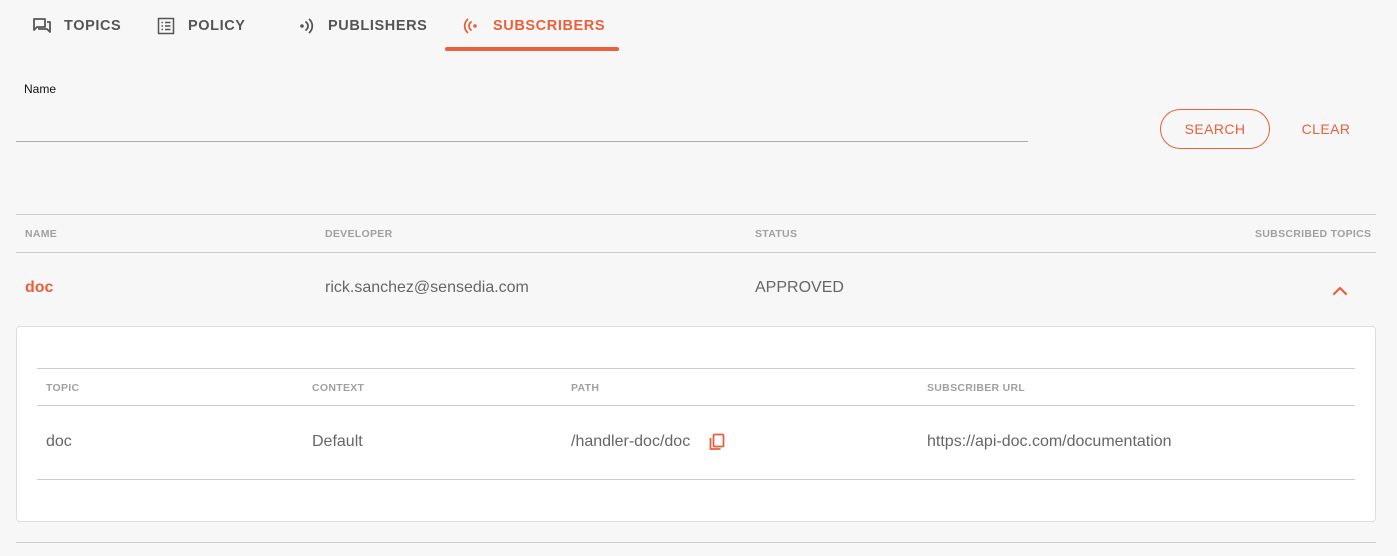 The image size is (1397, 556). I want to click on tab-topics-label: TOPICS, so click(93, 26).